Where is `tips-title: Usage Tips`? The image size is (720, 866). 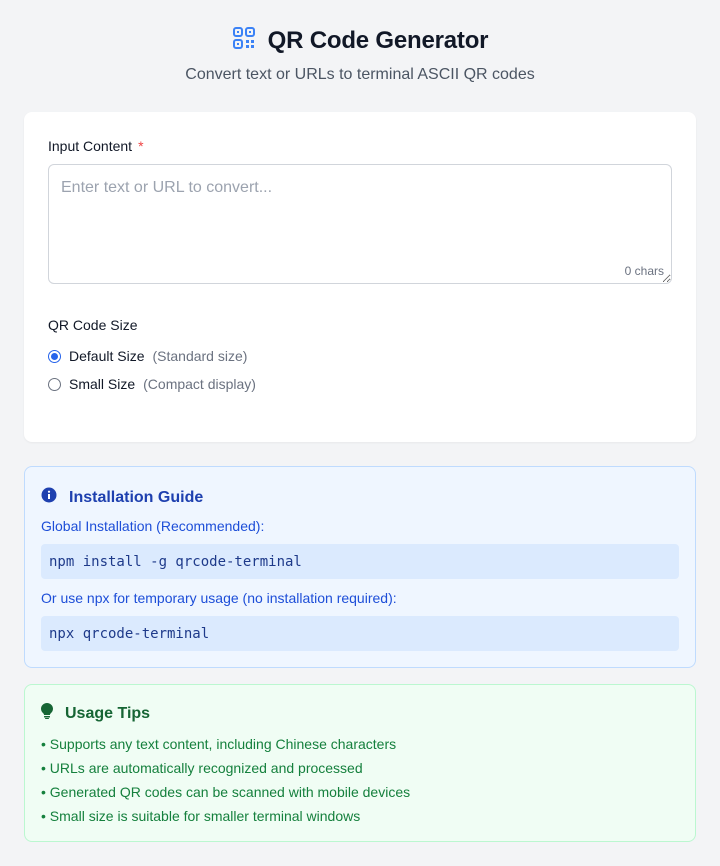
tips-title: Usage Tips is located at coordinates (108, 713).